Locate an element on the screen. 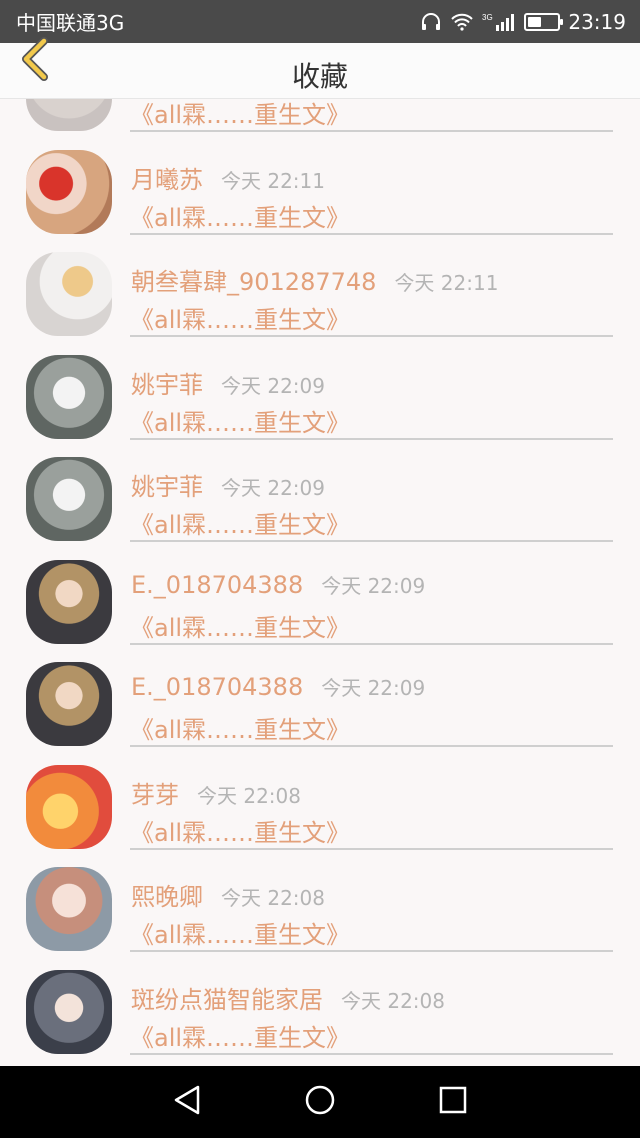 The width and height of the screenshot is (640, 1138). headset-icon is located at coordinates (431, 22).